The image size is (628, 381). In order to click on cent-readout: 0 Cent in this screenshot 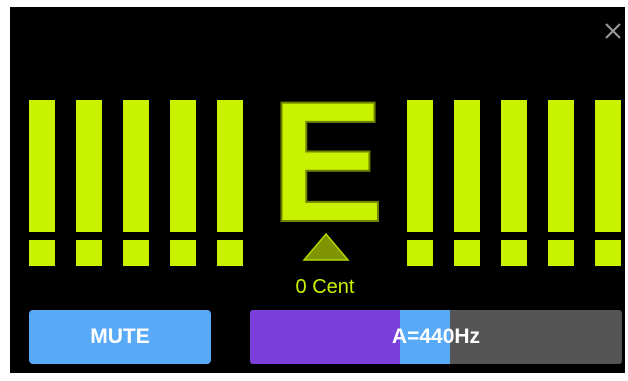, I will do `click(325, 287)`.